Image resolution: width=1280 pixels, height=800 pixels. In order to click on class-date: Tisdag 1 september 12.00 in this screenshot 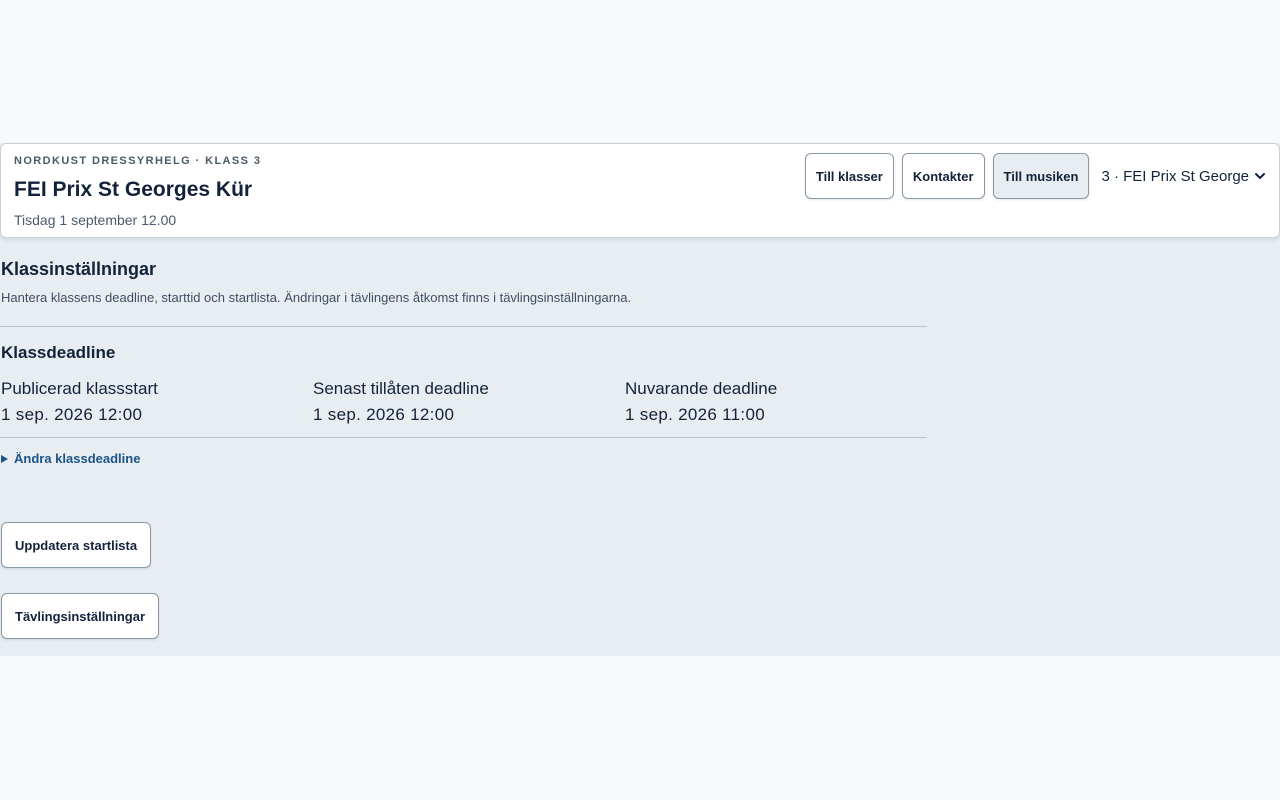, I will do `click(95, 220)`.